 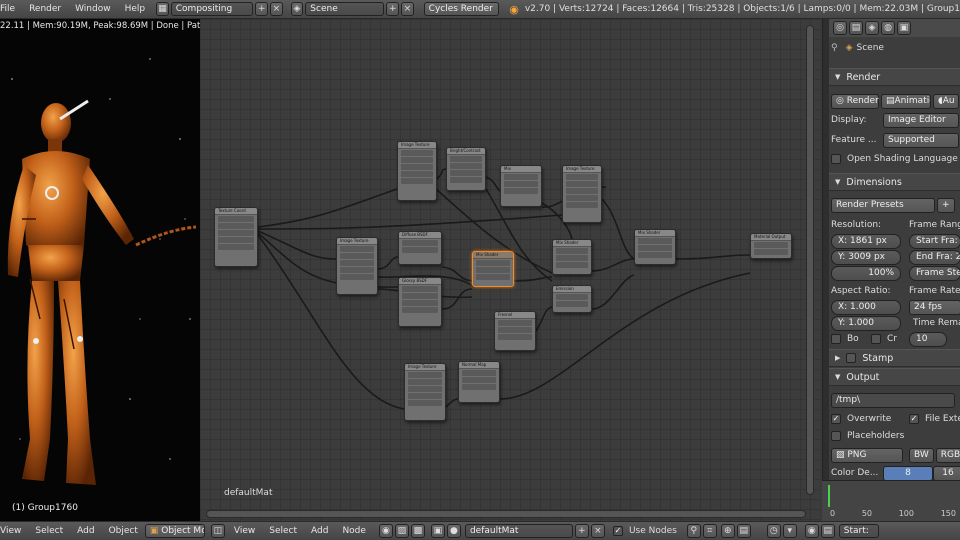 I want to click on texture-type-icon: ▨, so click(x=401, y=531).